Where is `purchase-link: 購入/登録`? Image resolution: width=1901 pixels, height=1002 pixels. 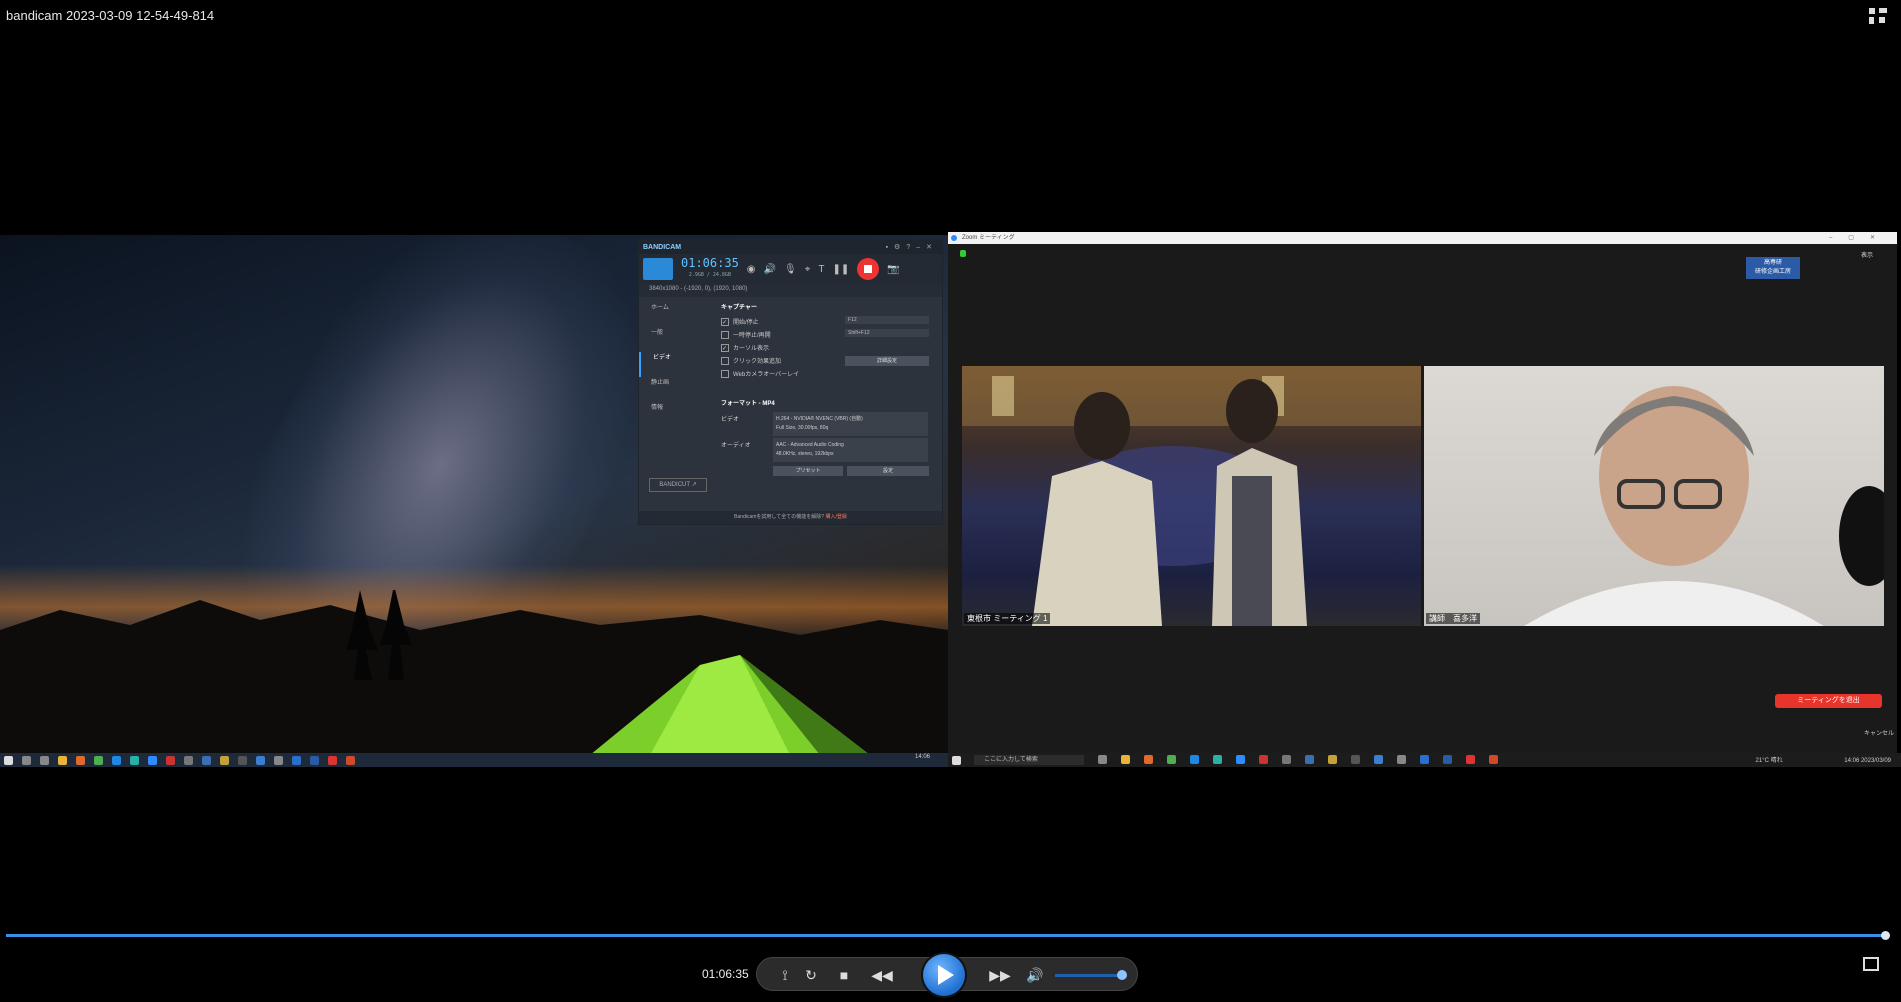
purchase-link: 購入/登録 is located at coordinates (835, 517).